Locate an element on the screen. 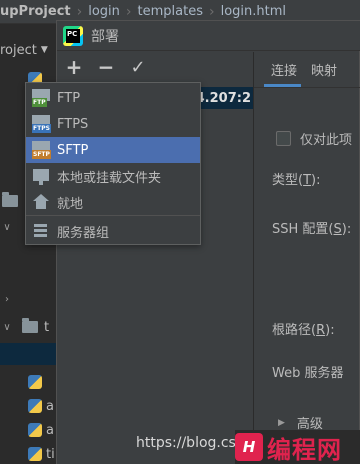  web-label-text: Web 服务器 is located at coordinates (308, 373).